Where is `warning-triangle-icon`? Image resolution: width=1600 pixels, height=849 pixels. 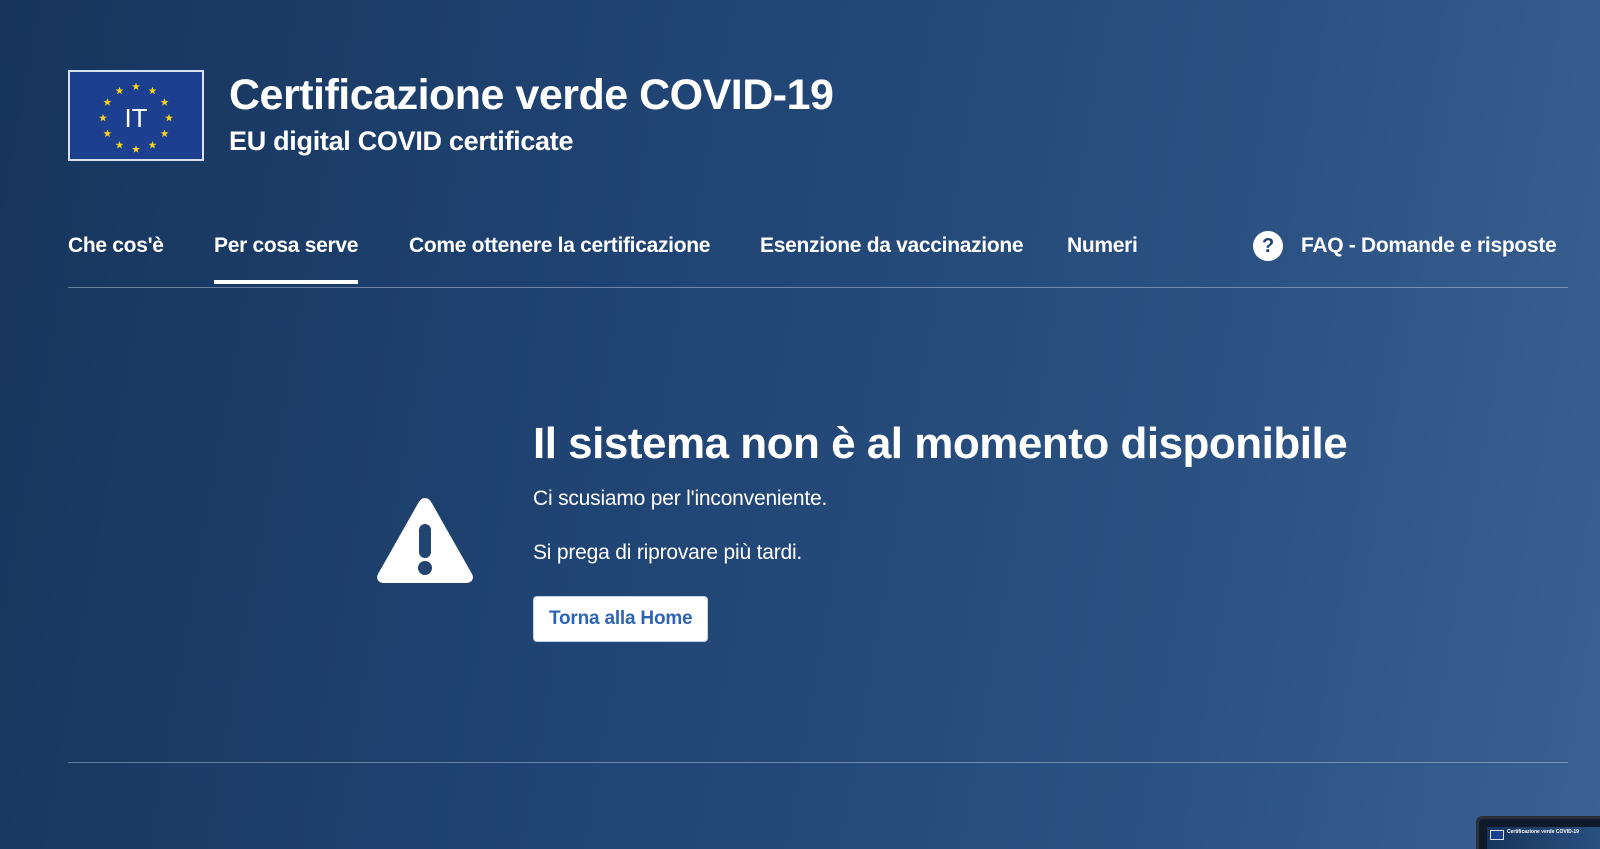 warning-triangle-icon is located at coordinates (425, 540).